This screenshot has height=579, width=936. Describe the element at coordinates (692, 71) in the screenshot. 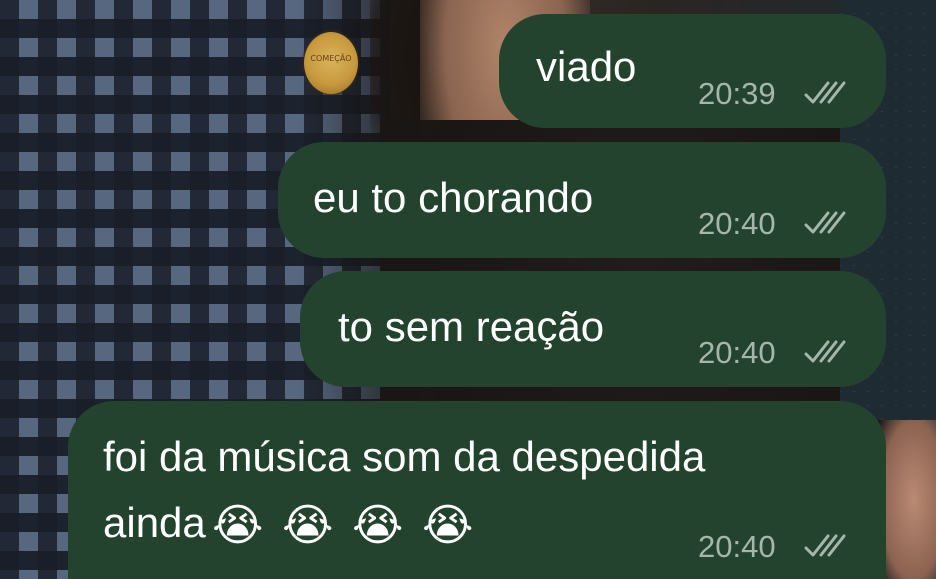

I see `message-bubble-outgoing: viado 20:39` at that location.